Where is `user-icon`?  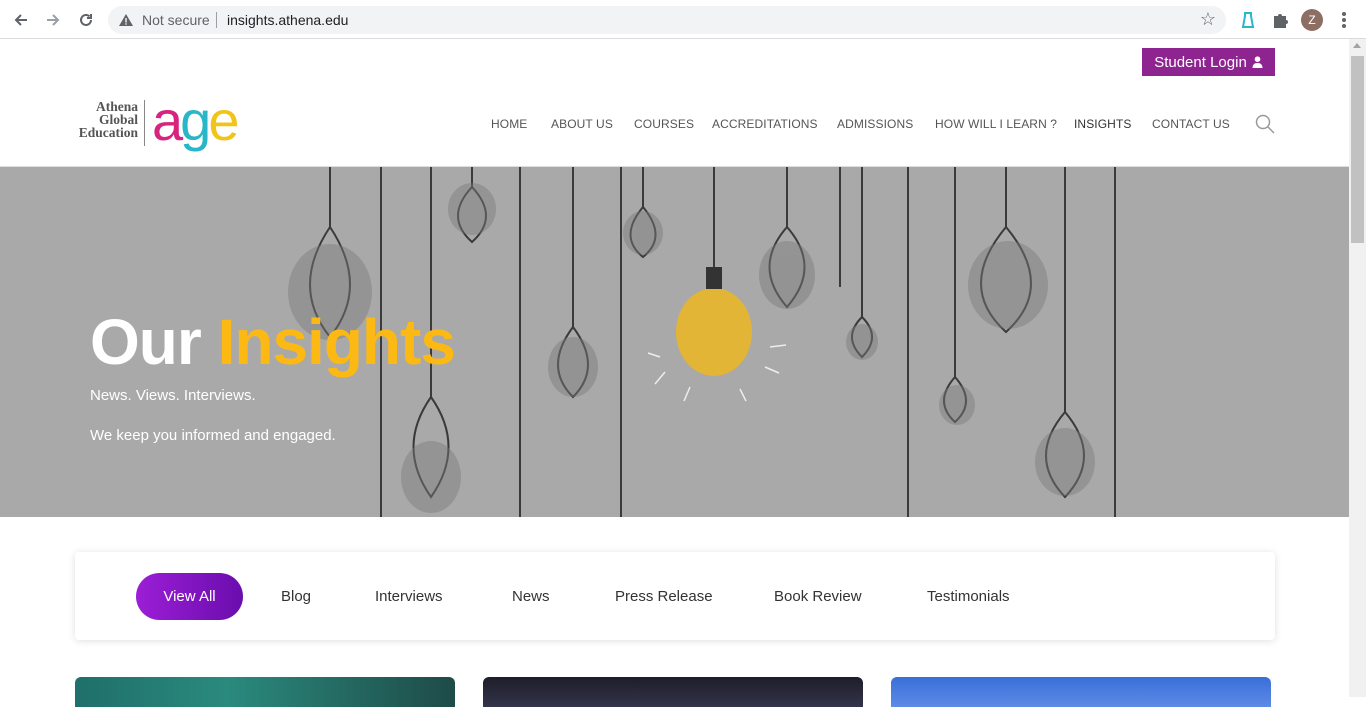
user-icon is located at coordinates (1257, 62).